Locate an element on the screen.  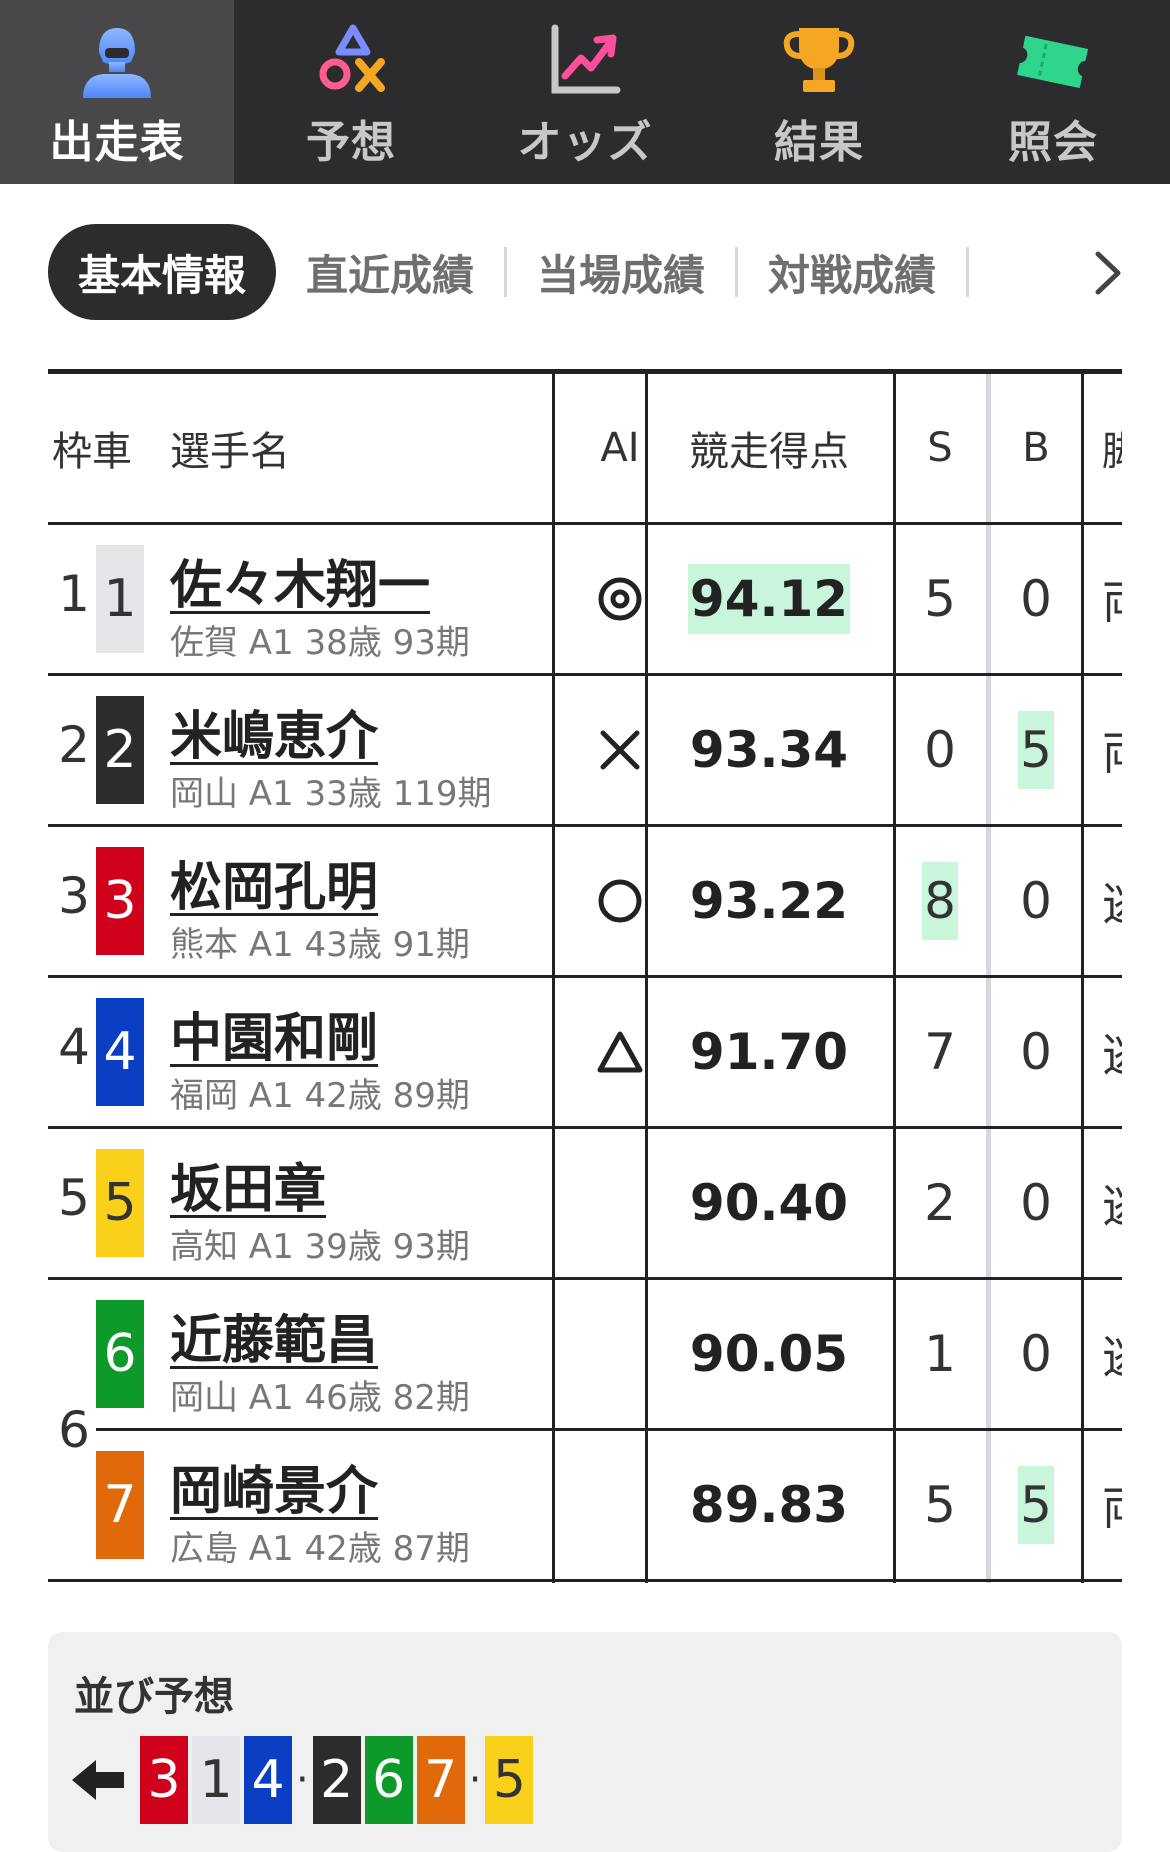
s-count-value: 0 is located at coordinates (940, 750).